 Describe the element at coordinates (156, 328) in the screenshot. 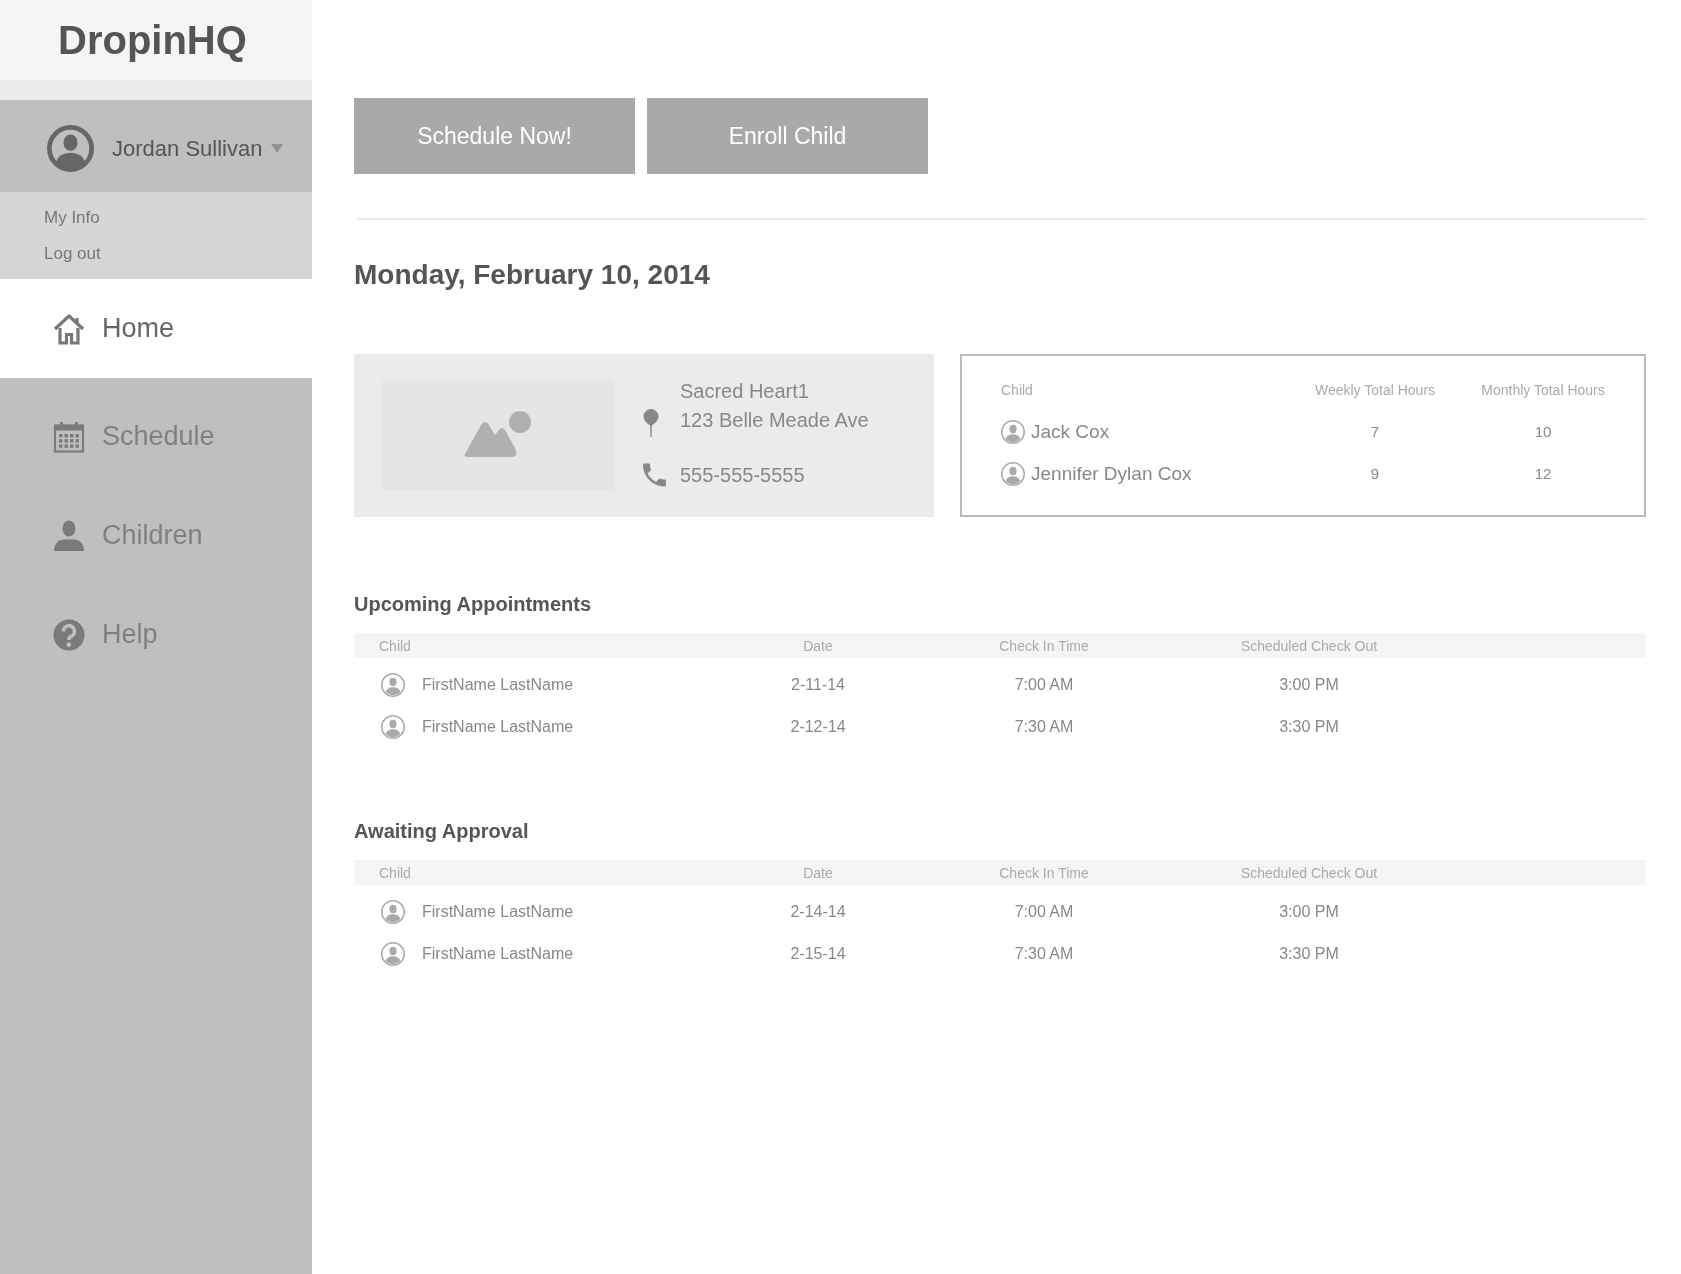

I see `nav-item: Home` at that location.